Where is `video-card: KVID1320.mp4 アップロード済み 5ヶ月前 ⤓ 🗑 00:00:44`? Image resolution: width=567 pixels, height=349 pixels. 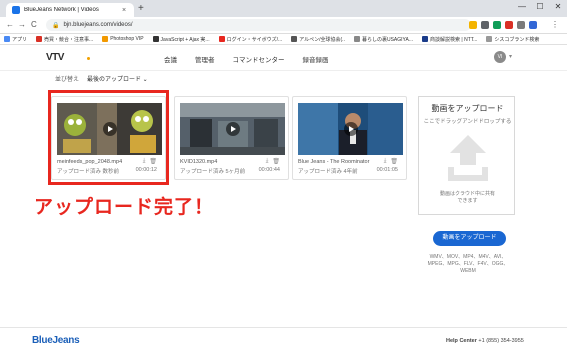
video-card: KVID1320.mp4 アップロード済み 5ヶ月前 ⤓ 🗑 00:00:44 is located at coordinates (231, 138).